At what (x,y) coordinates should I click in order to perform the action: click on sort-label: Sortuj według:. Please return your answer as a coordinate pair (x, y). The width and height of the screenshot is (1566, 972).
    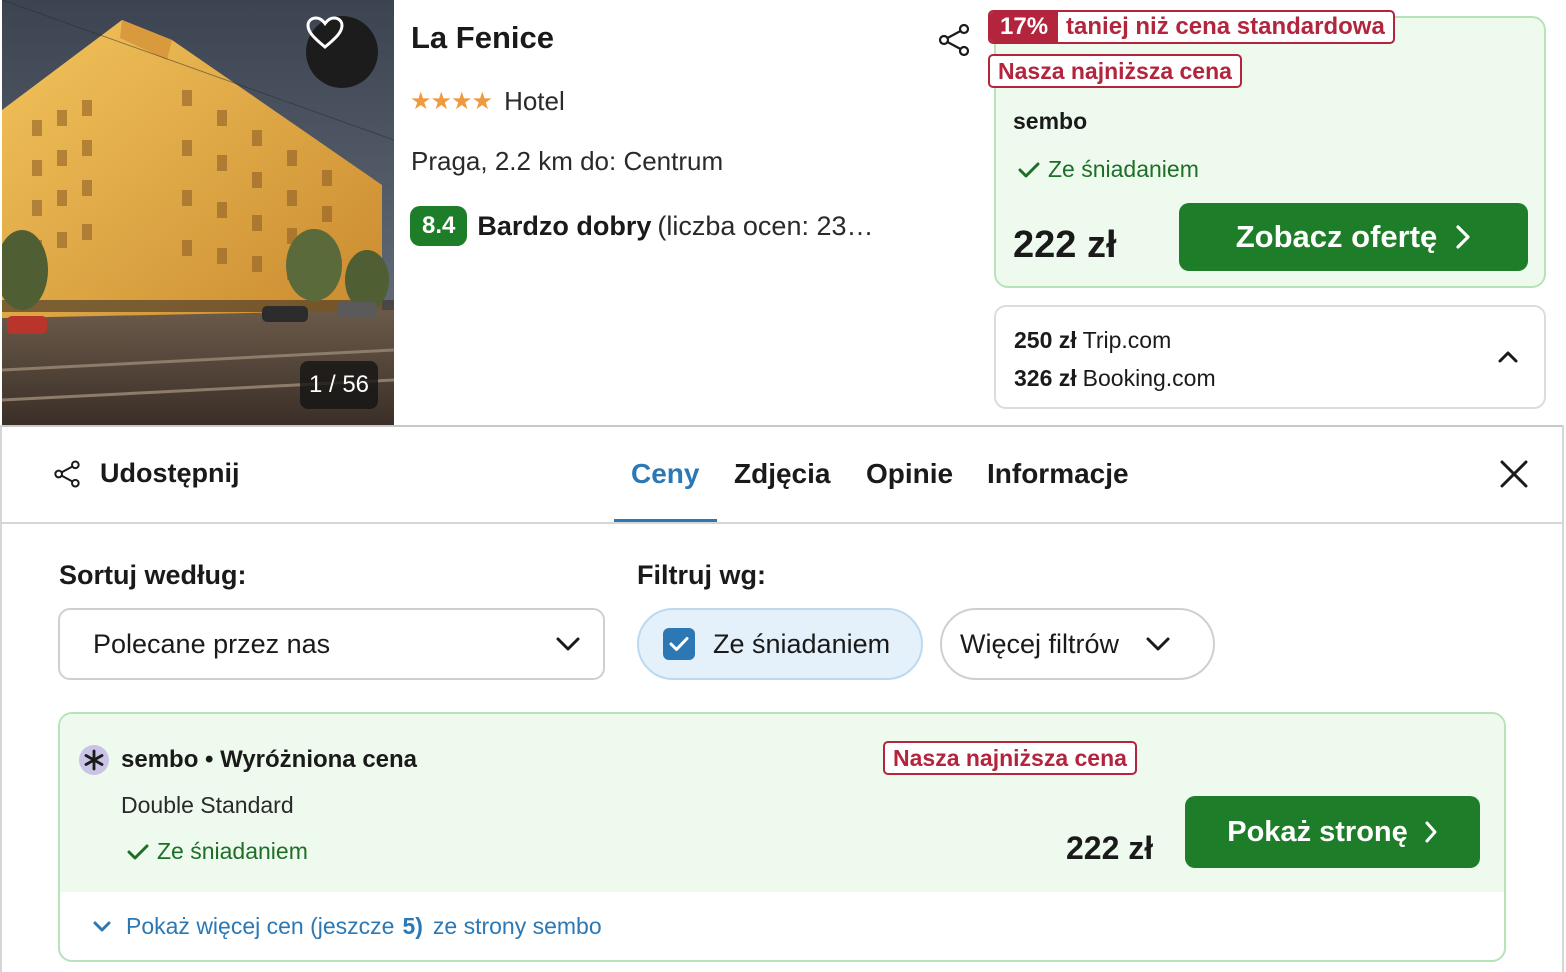
    Looking at the image, I should click on (153, 575).